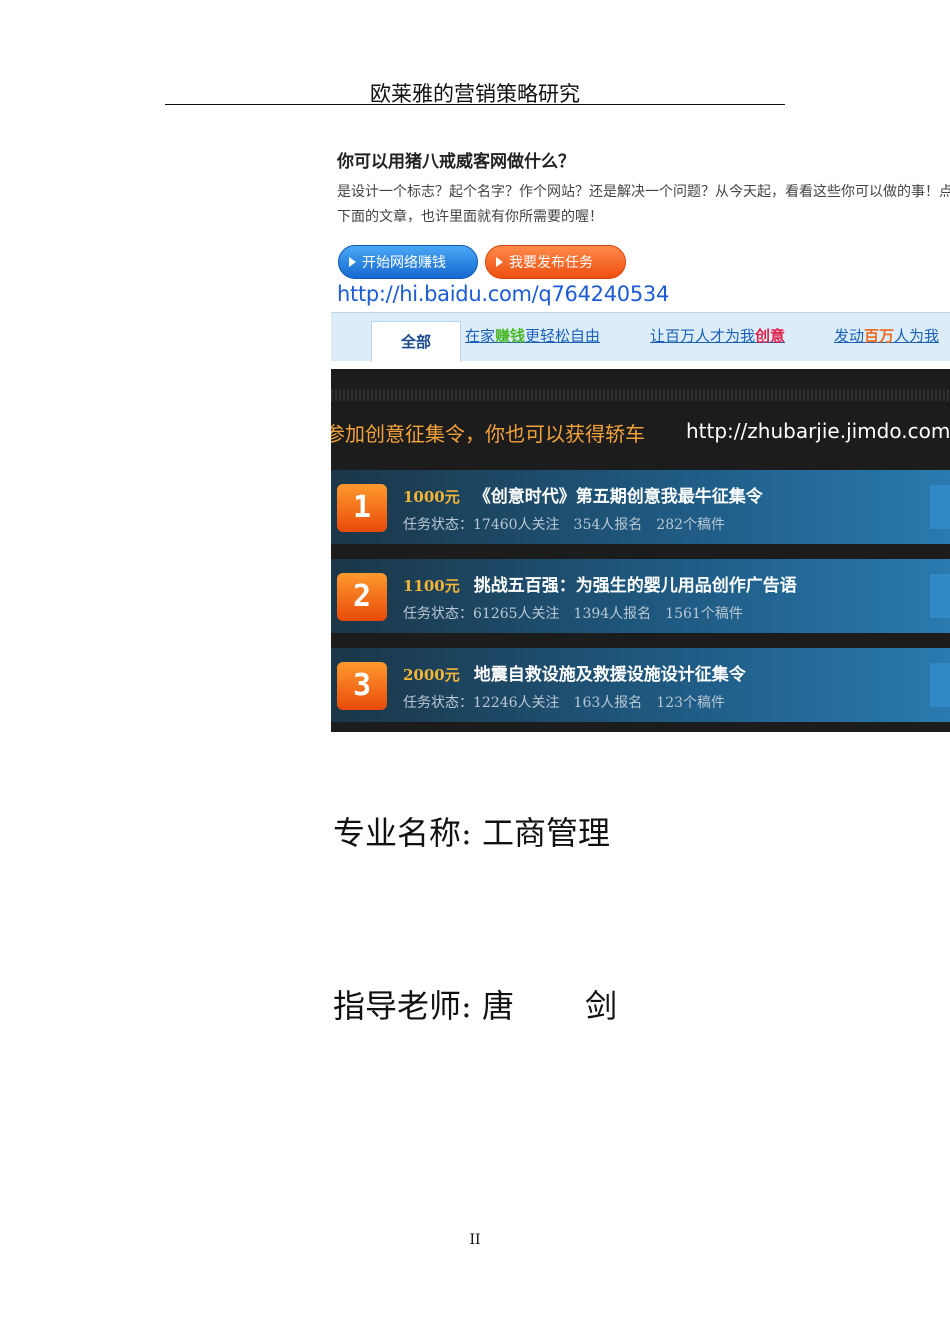  What do you see at coordinates (849, 336) in the screenshot?
I see `tab-text: 发动` at bounding box center [849, 336].